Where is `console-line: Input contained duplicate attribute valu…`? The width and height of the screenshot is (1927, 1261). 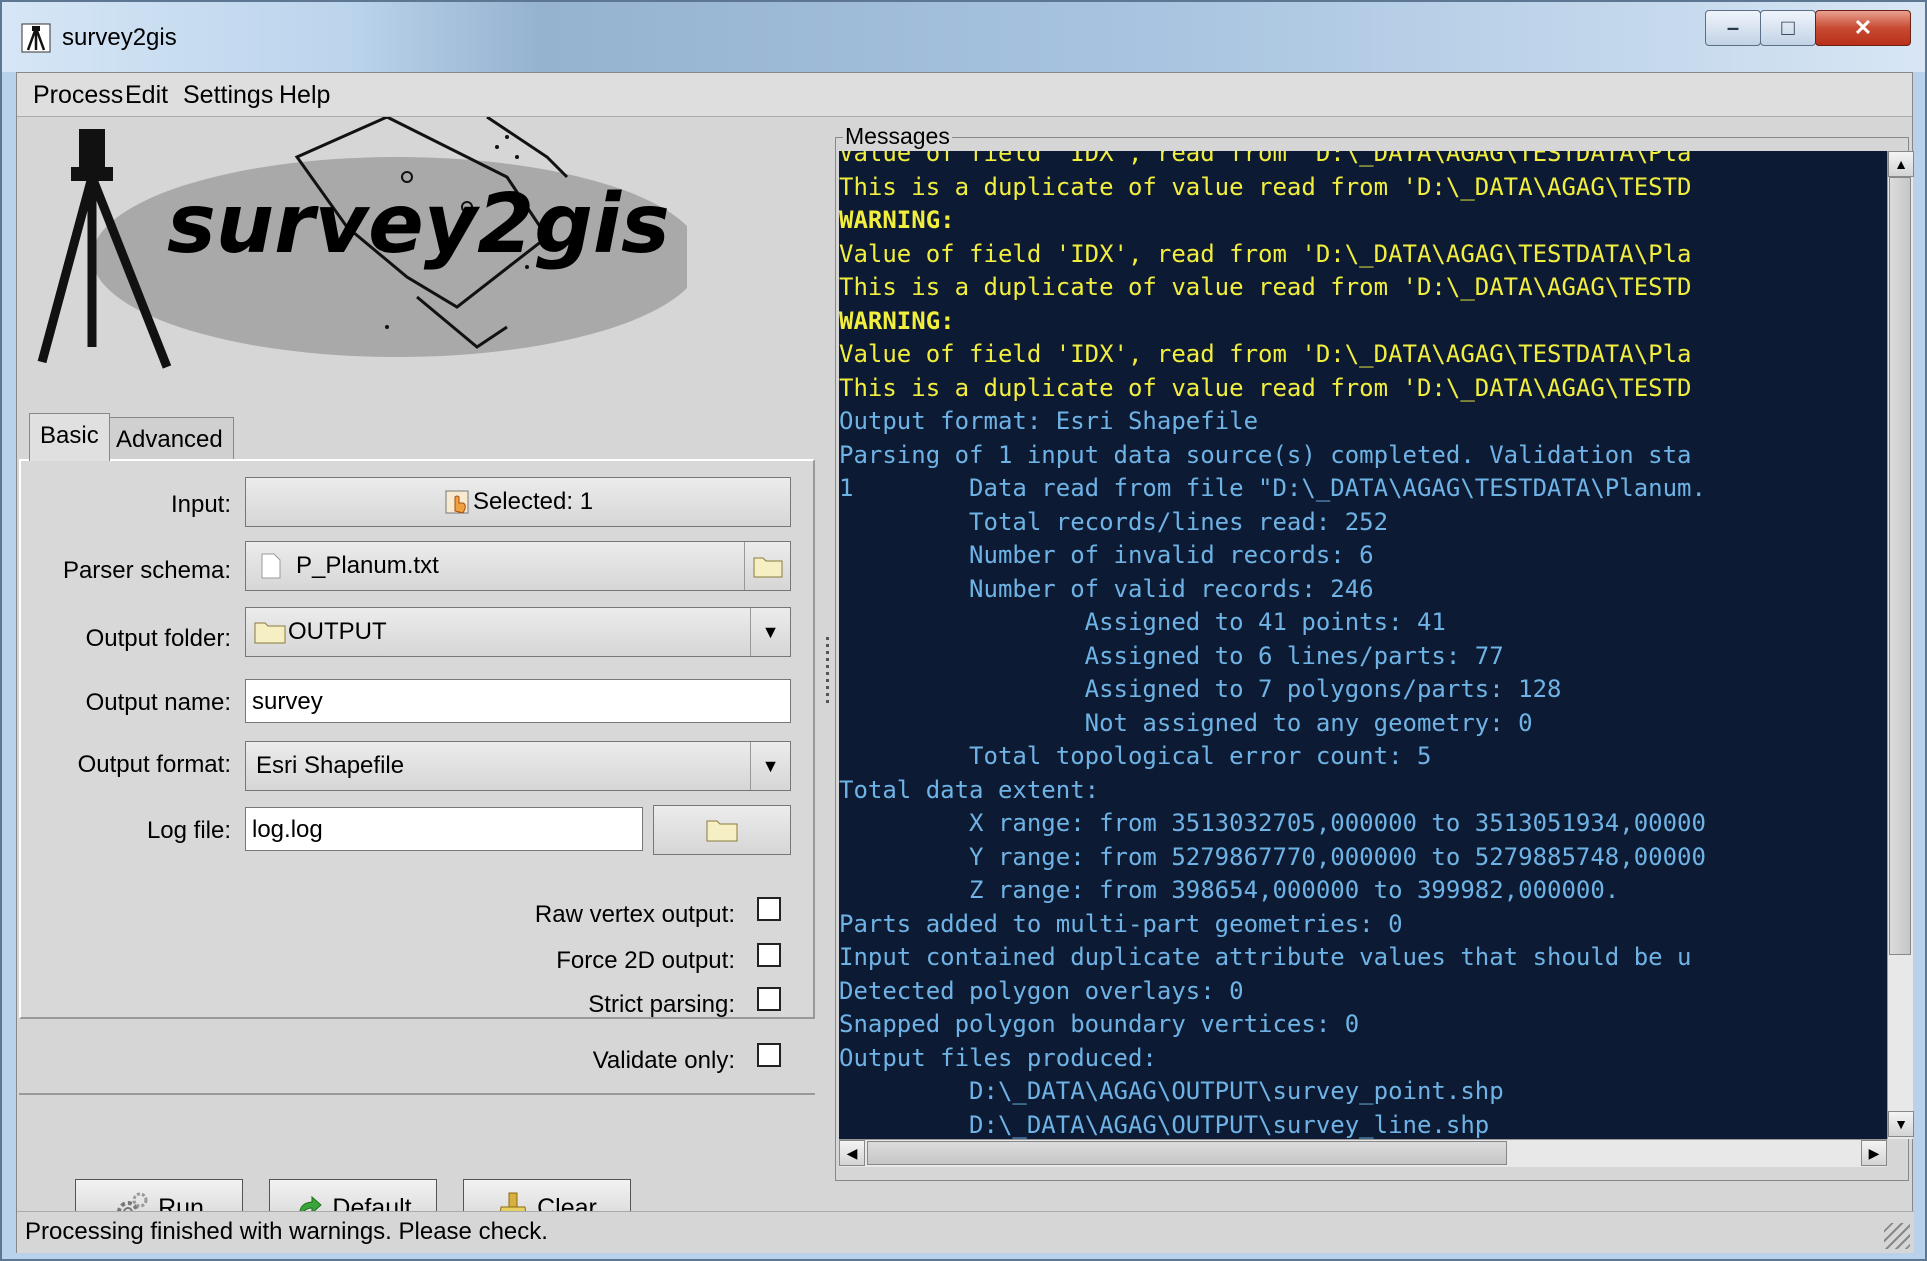 console-line: Input contained duplicate attribute valu… is located at coordinates (1265, 957).